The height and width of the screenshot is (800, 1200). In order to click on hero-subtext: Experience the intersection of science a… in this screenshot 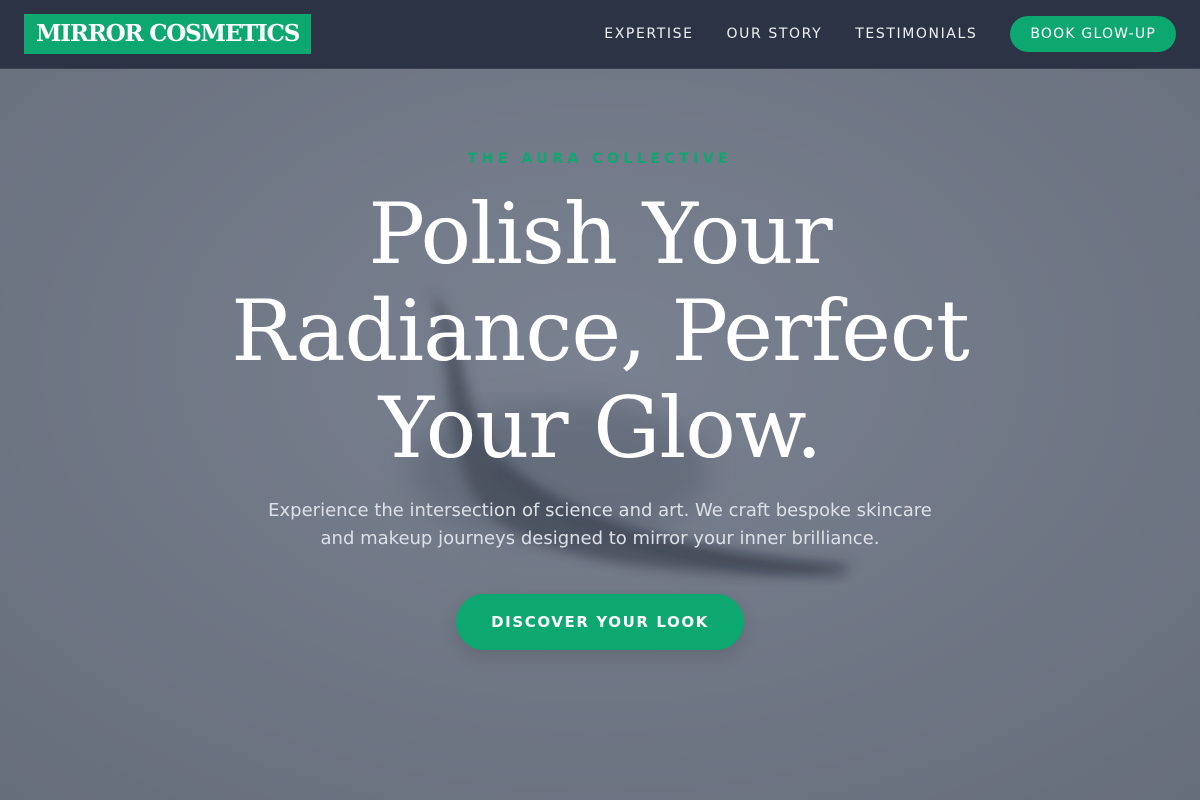, I will do `click(600, 524)`.